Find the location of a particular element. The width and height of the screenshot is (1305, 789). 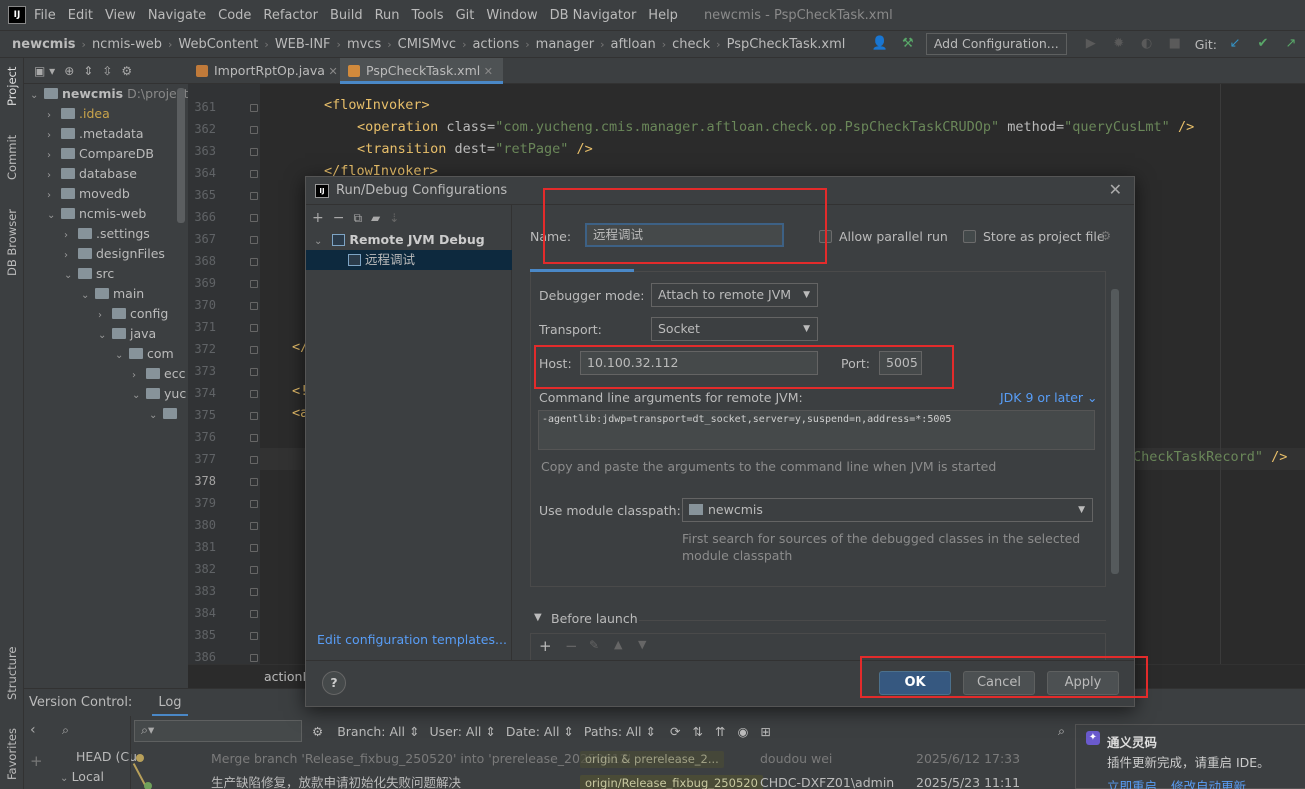

project-tree-node: ⌄ src is located at coordinates (89, 274).